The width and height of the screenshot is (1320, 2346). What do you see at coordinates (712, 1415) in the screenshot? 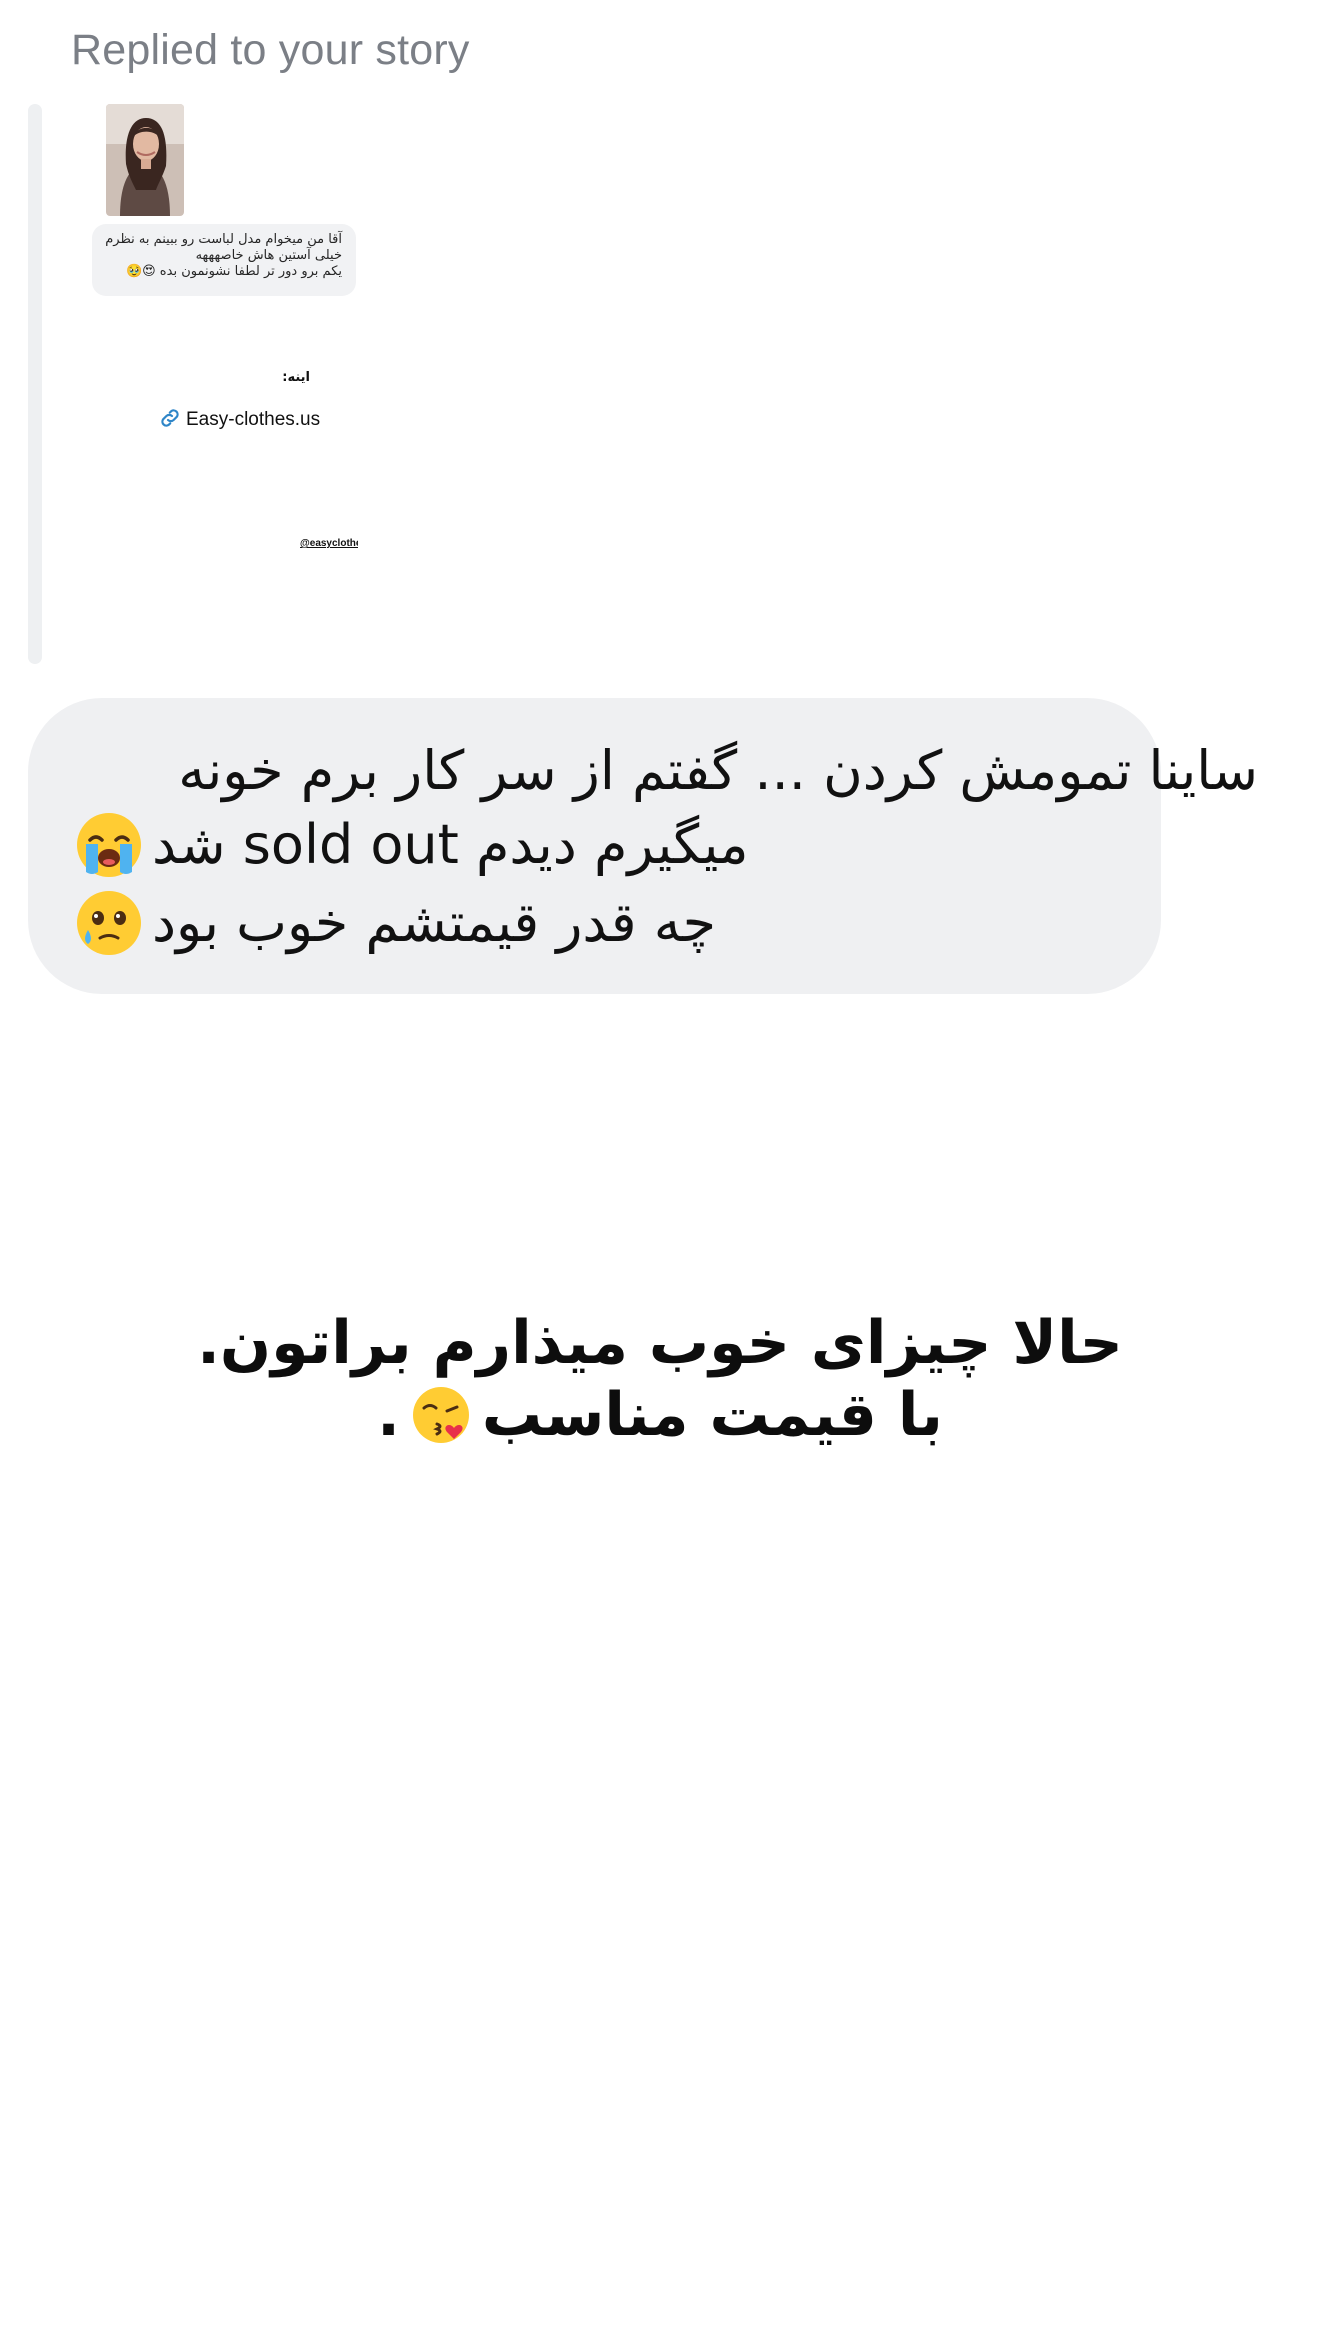
I see `caption-line-2-text: با قیمت مناسب` at bounding box center [712, 1415].